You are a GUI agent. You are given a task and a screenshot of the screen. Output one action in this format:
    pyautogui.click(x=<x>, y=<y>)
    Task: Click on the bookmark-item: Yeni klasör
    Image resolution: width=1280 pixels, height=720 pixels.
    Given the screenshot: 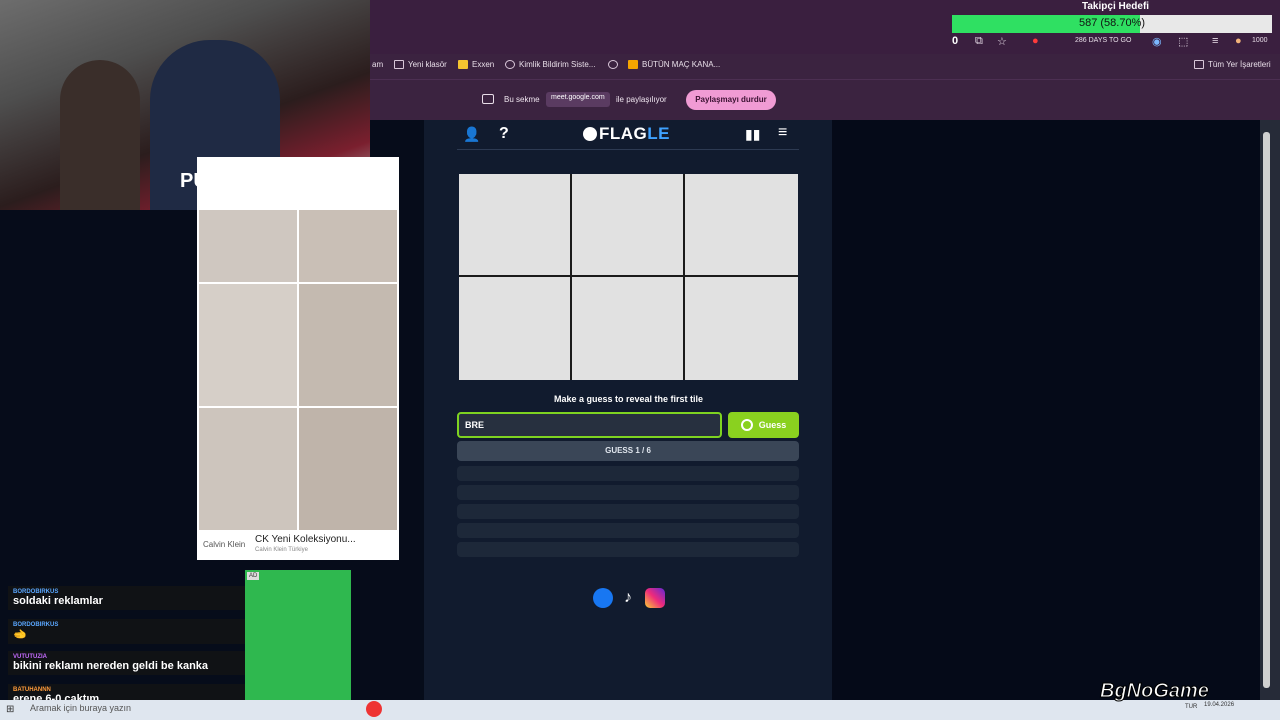 What is the action you would take?
    pyautogui.click(x=420, y=64)
    